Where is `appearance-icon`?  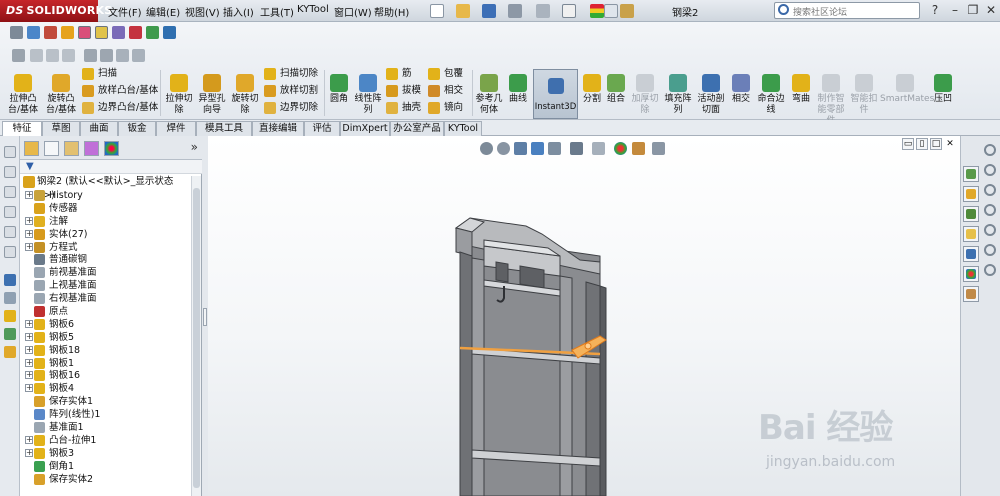
appearance-icon is located at coordinates (67, 32).